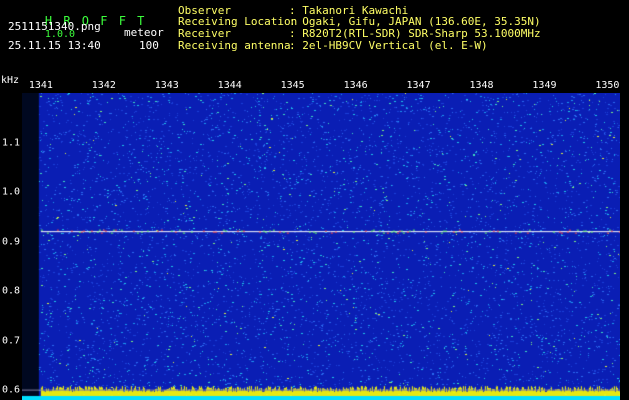  Describe the element at coordinates (149, 45) in the screenshot. I see `mode-value: 100` at that location.